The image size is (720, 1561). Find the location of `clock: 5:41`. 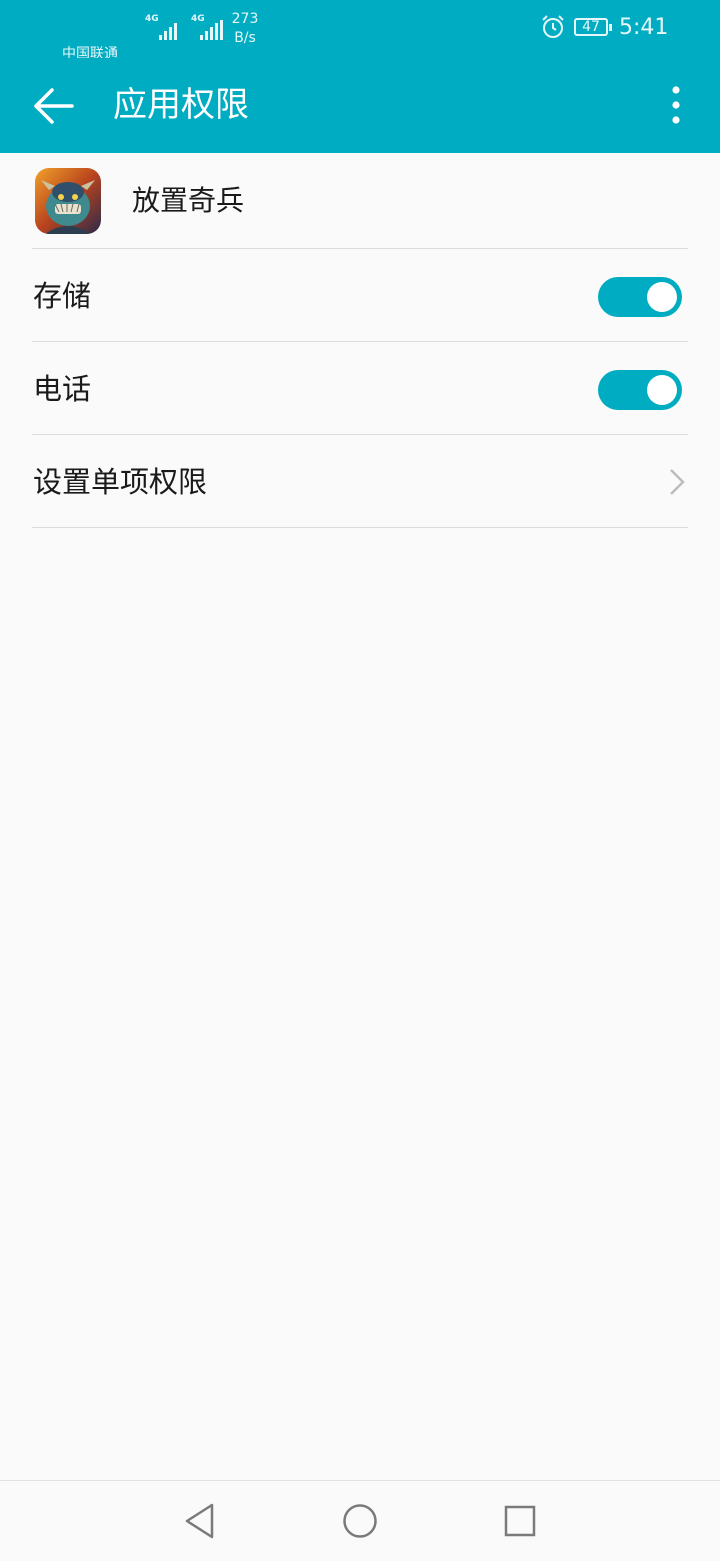

clock: 5:41 is located at coordinates (644, 27).